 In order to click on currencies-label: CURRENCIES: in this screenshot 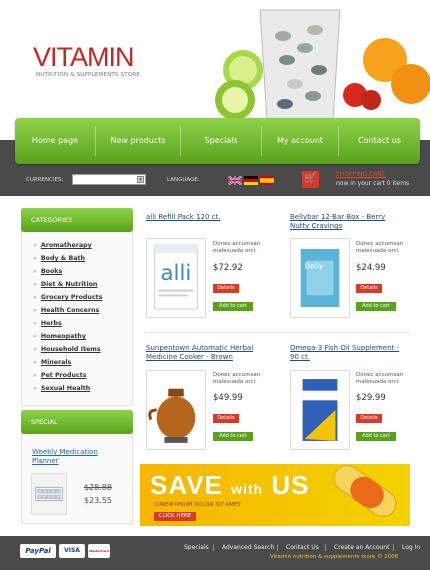, I will do `click(45, 180)`.